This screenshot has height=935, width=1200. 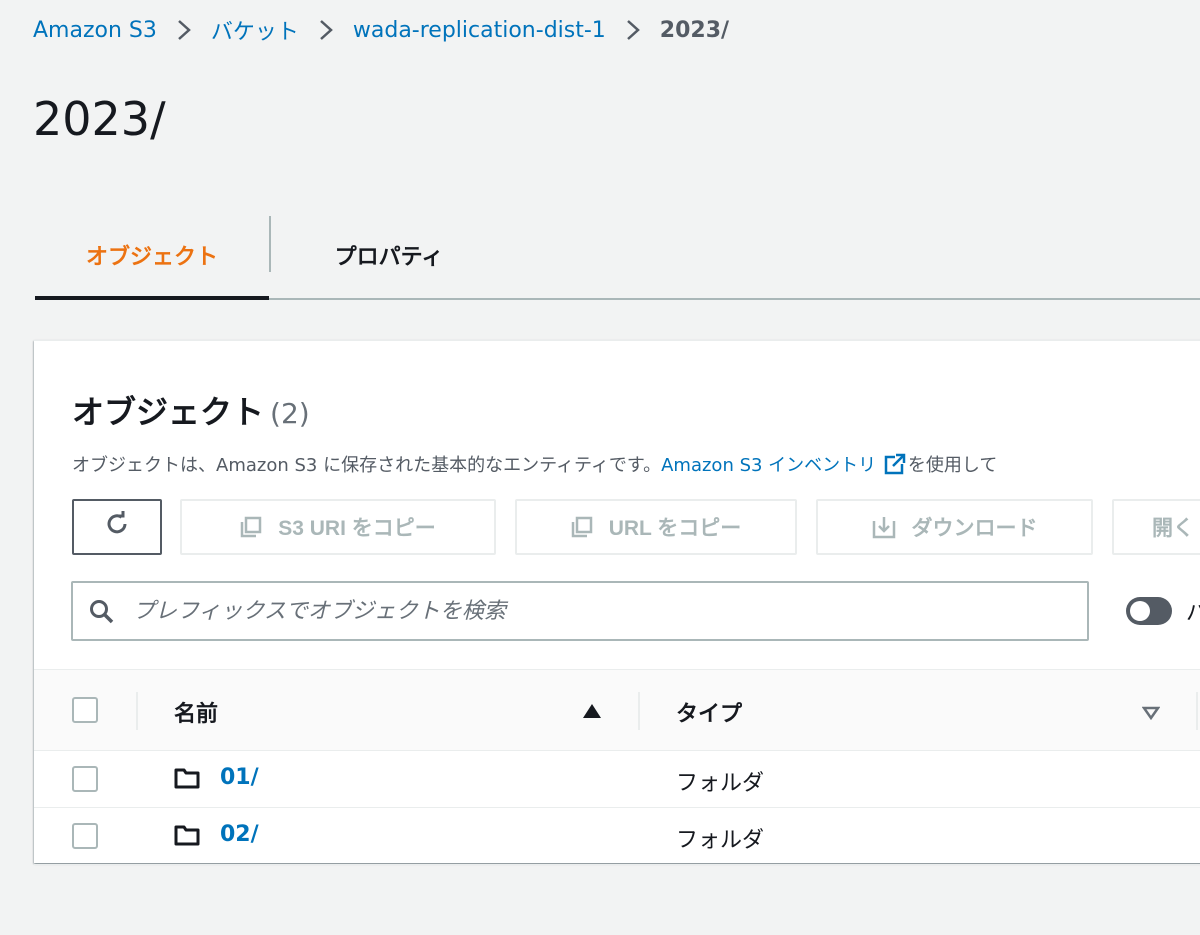 I want to click on download-icon, so click(x=884, y=527).